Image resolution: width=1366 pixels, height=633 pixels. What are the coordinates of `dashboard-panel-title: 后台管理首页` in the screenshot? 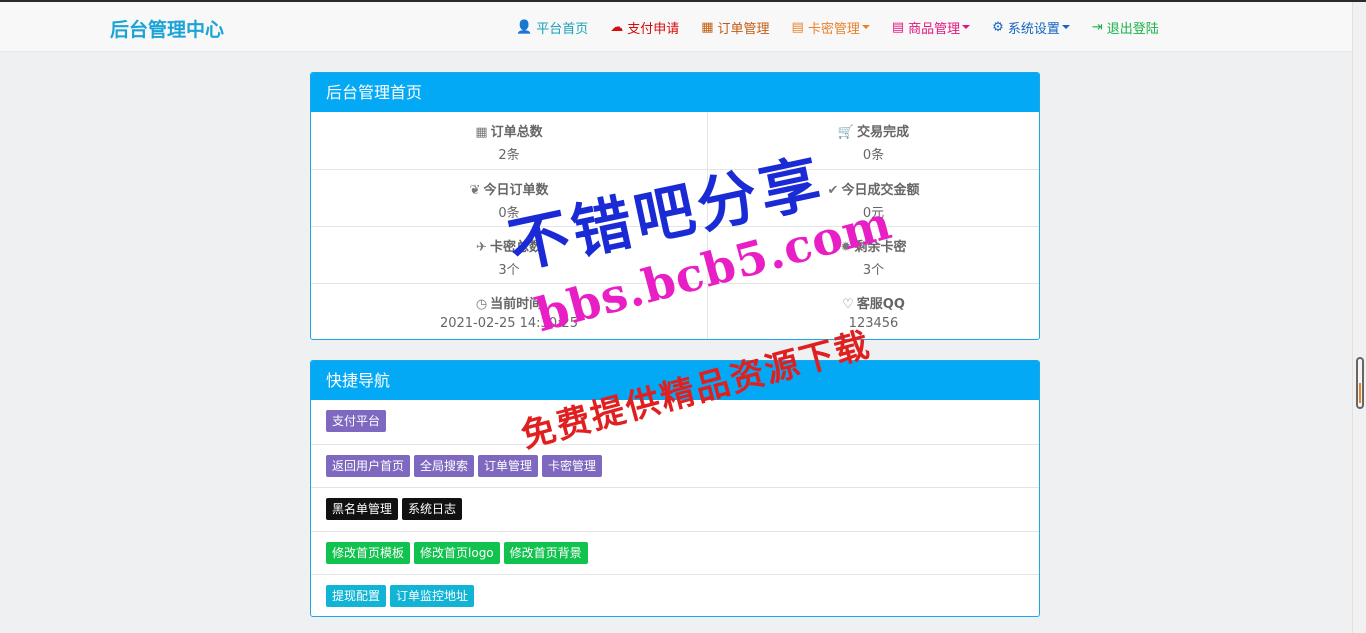 It's located at (675, 92).